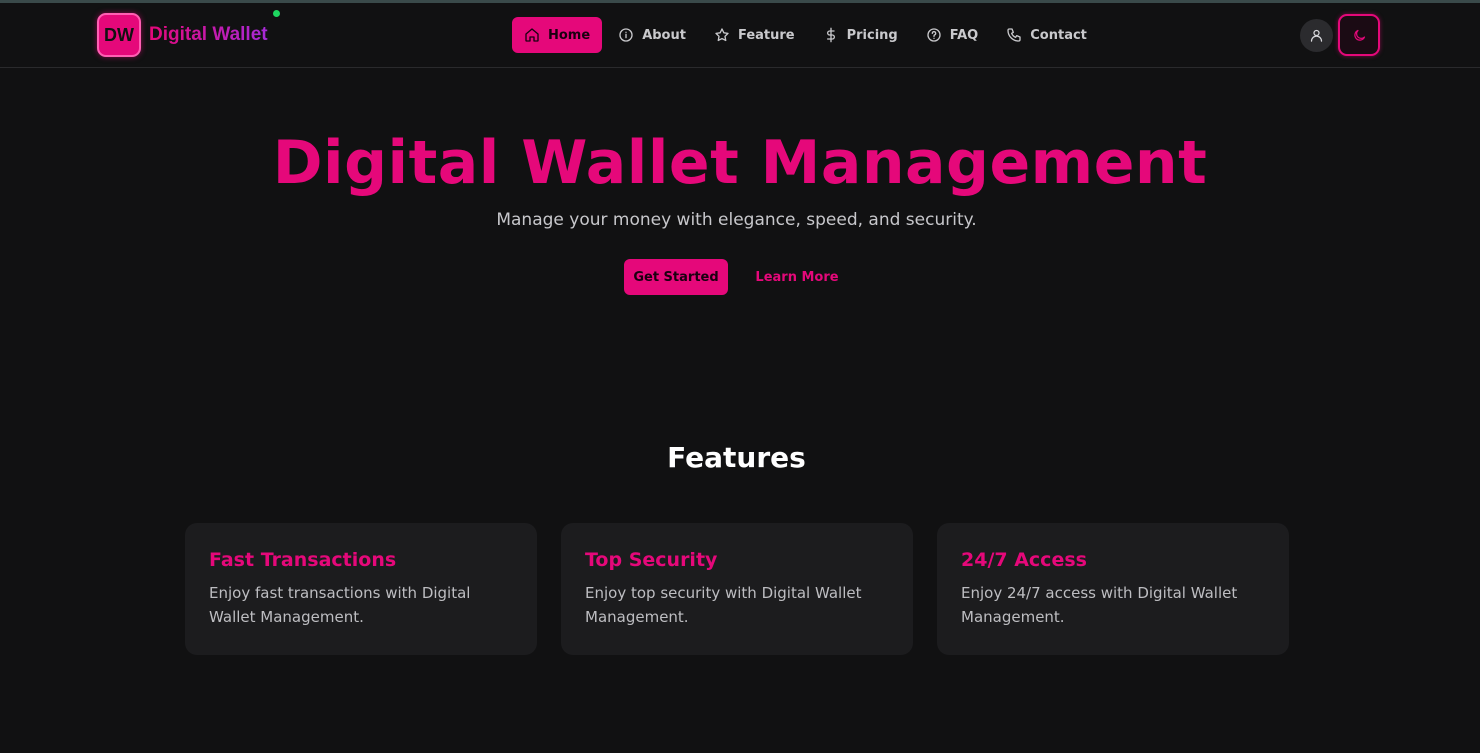 The width and height of the screenshot is (1480, 753). I want to click on main-nav: Home About Feature Pricing FAQ Contact, so click(807, 35).